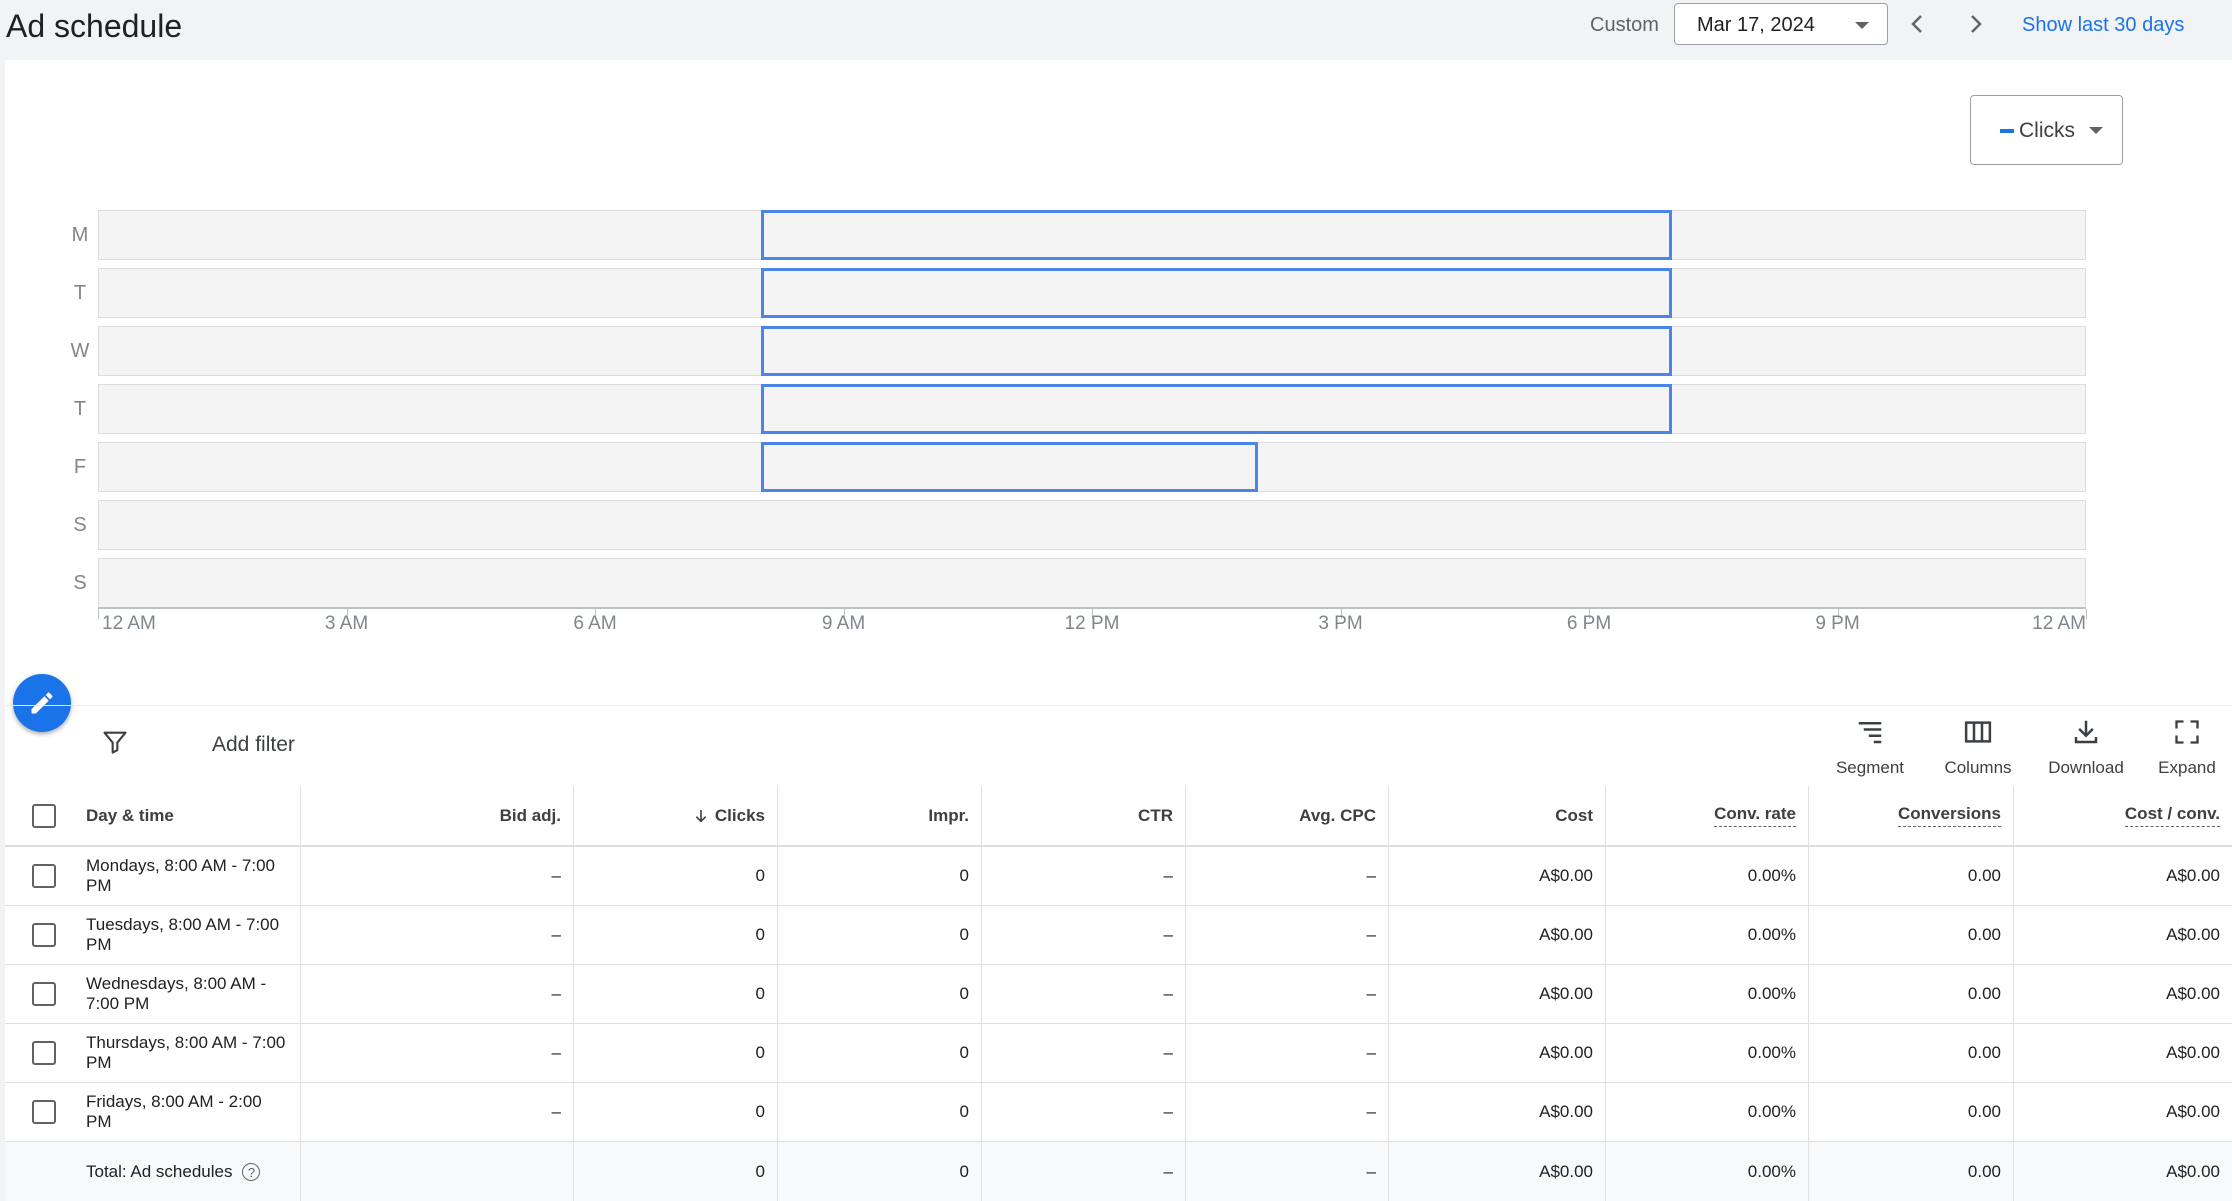  I want to click on date-picker: Mar 17, 2024, so click(1781, 24).